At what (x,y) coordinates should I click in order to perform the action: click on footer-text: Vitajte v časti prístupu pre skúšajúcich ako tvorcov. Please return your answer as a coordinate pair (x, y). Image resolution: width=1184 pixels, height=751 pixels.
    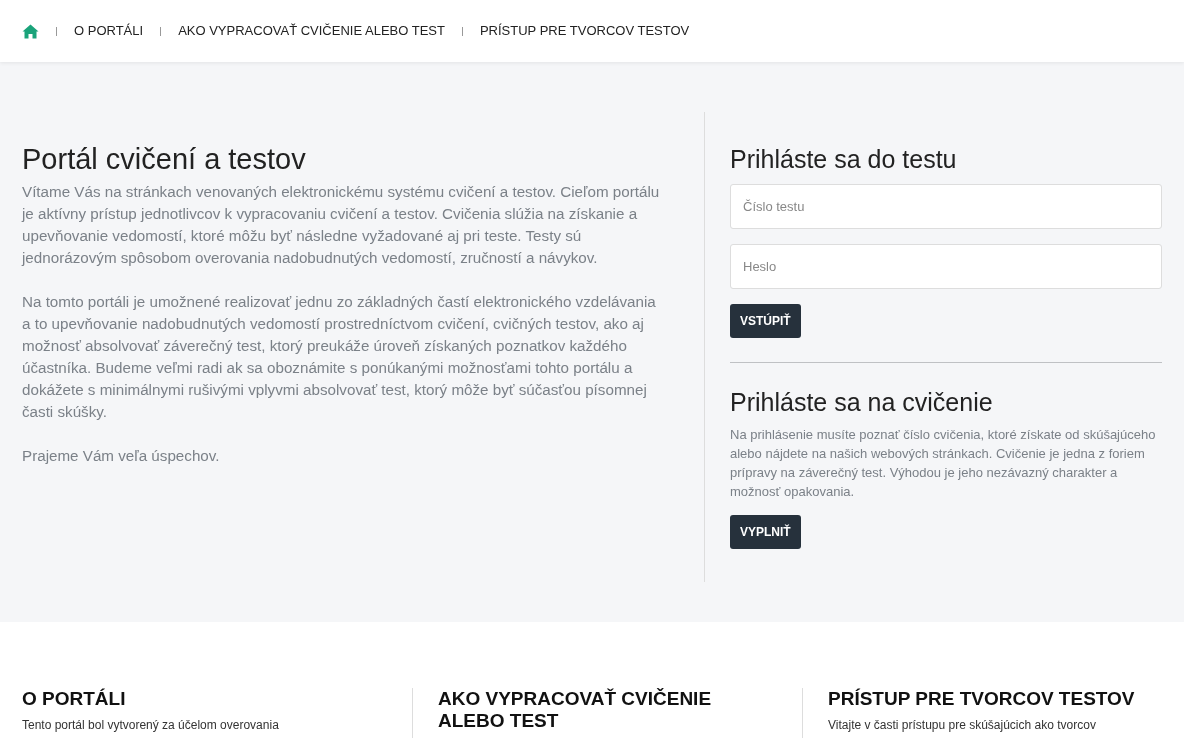
    Looking at the image, I should click on (962, 725).